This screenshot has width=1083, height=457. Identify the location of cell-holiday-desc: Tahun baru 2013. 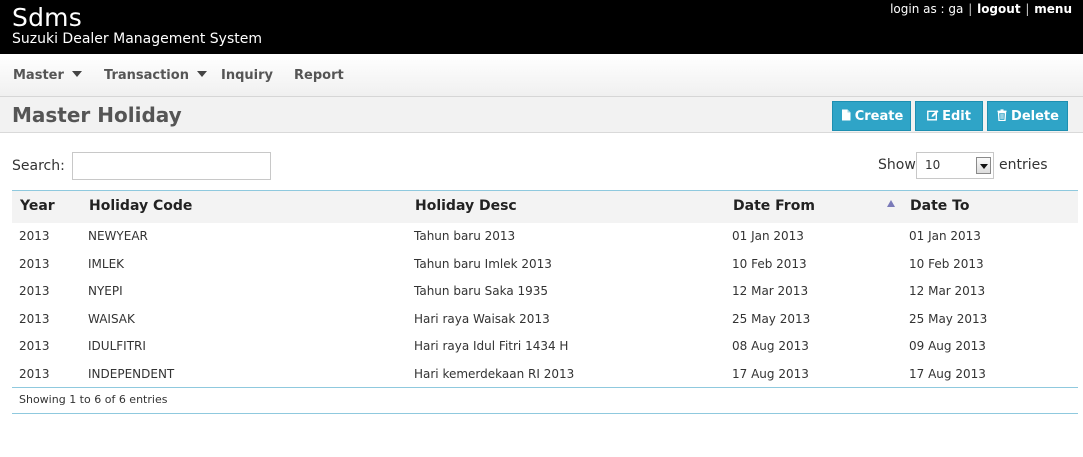
(465, 236).